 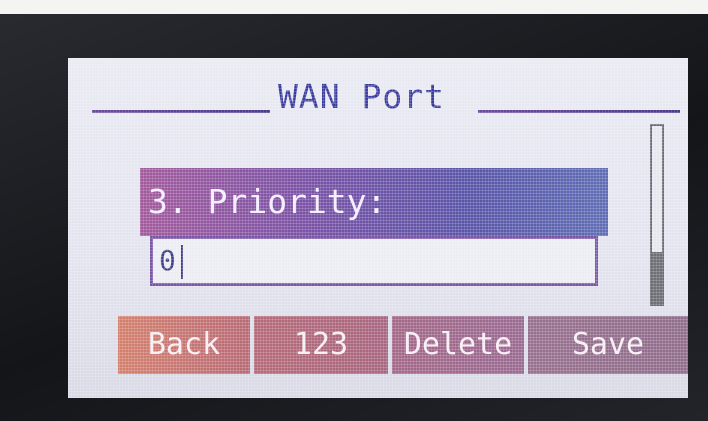 What do you see at coordinates (374, 261) in the screenshot?
I see `priority-input: 0` at bounding box center [374, 261].